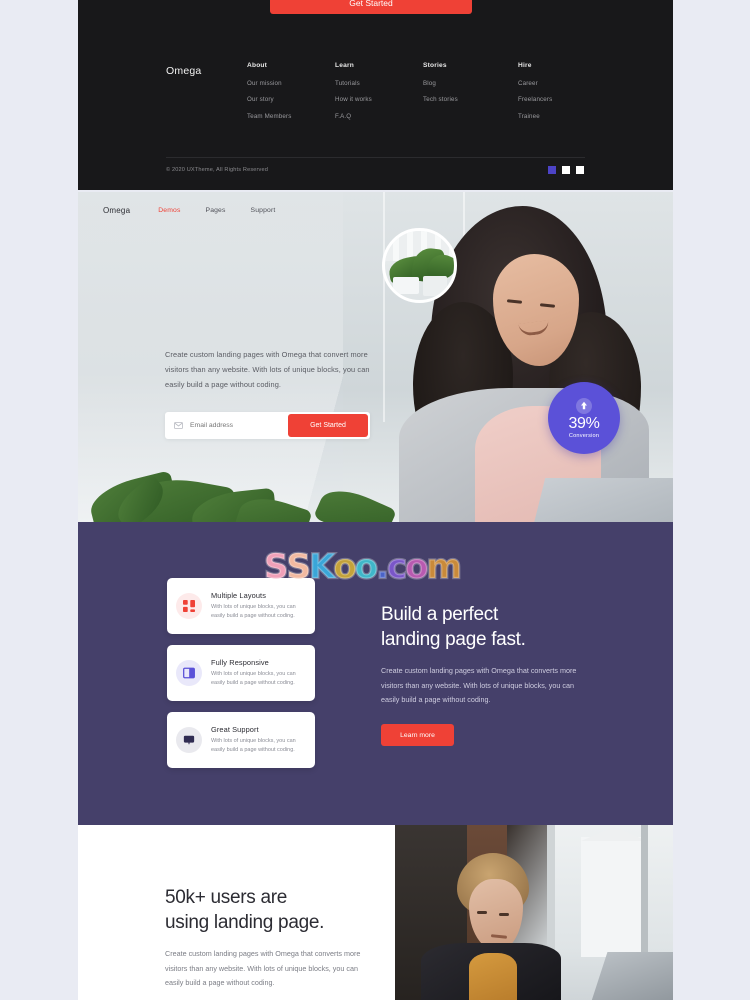 This screenshot has width=750, height=1000. What do you see at coordinates (439, 614) in the screenshot?
I see `features-heading-line1: Build a perfect` at bounding box center [439, 614].